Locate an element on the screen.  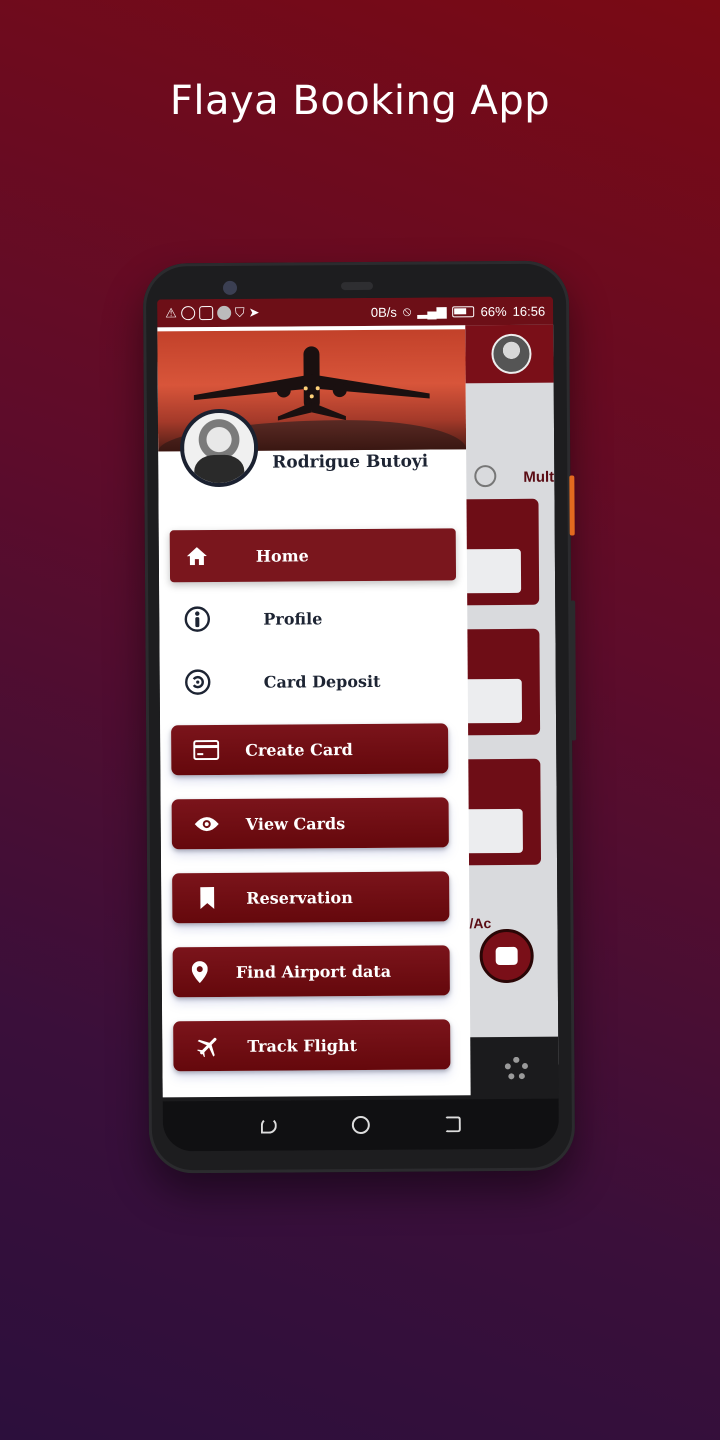
menu-item-find-airport: Find Airport data is located at coordinates (311, 971).